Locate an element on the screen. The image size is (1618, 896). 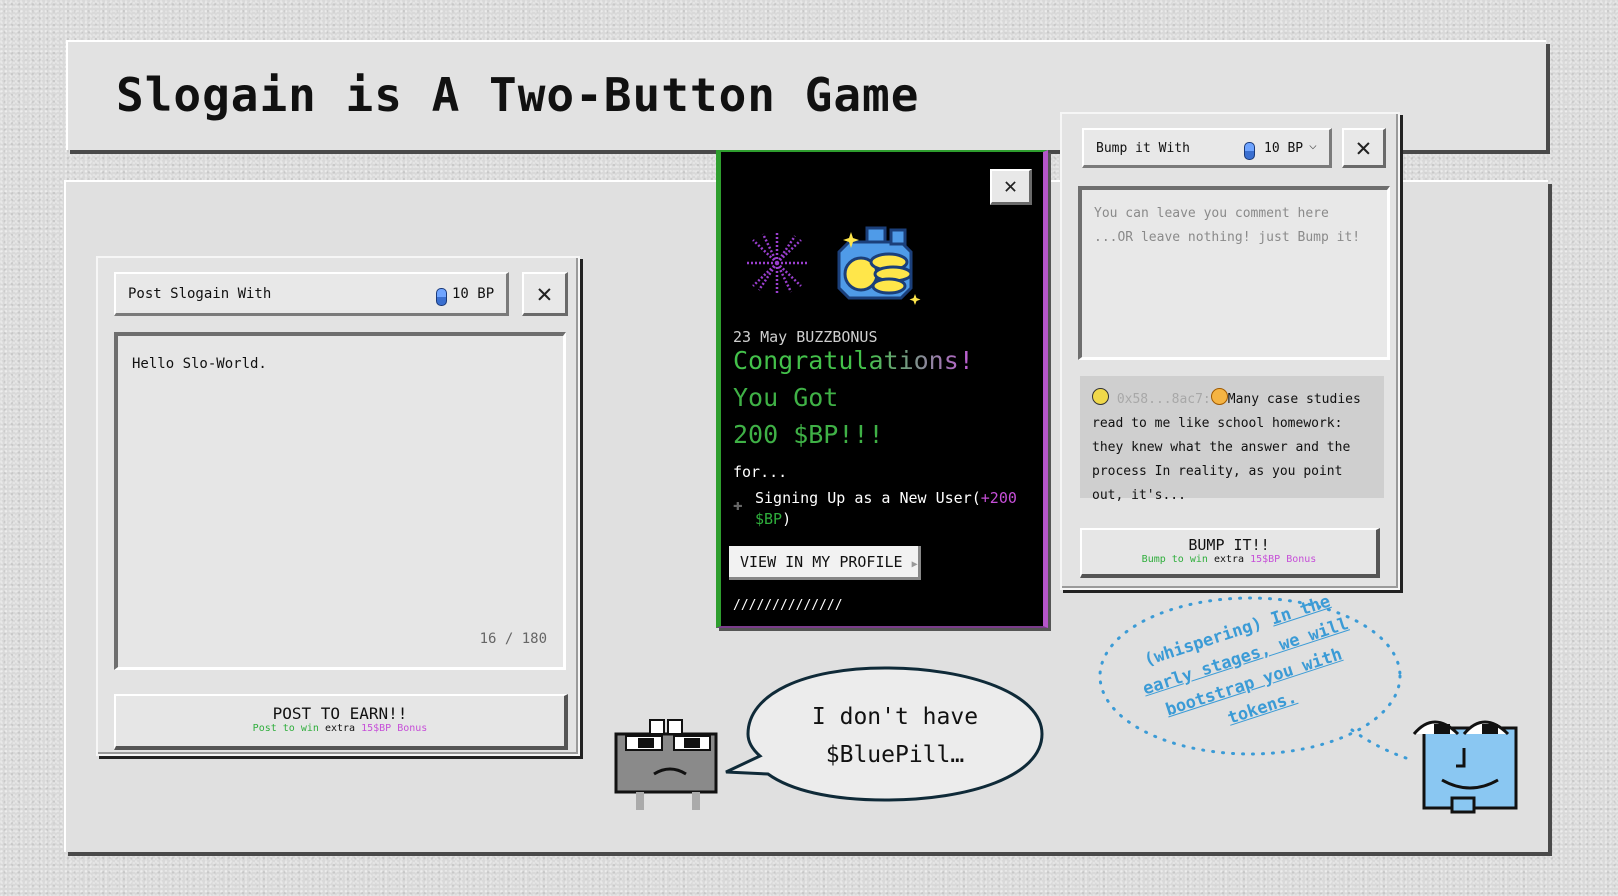
view-profile-button: VIEW IN MY PROFILE ▶ is located at coordinates (825, 563).